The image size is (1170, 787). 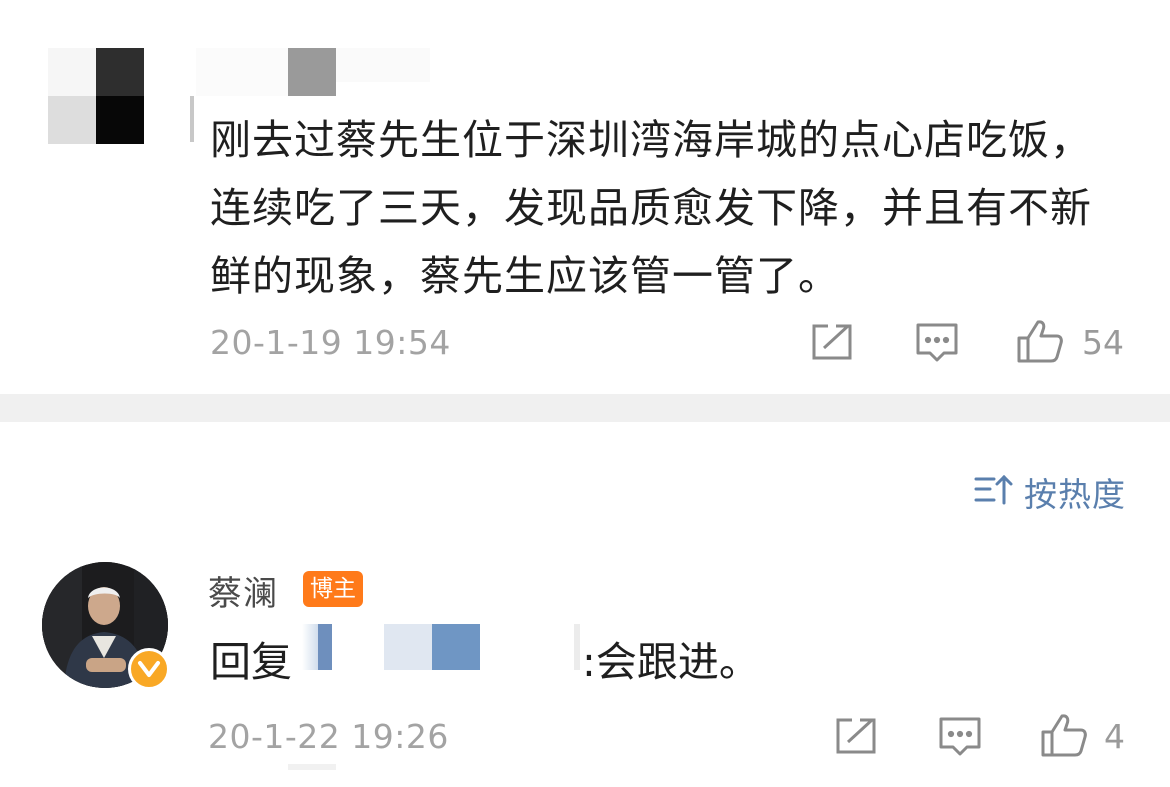 What do you see at coordinates (330, 342) in the screenshot?
I see `comment-timestamp: 20-1-19 19:54` at bounding box center [330, 342].